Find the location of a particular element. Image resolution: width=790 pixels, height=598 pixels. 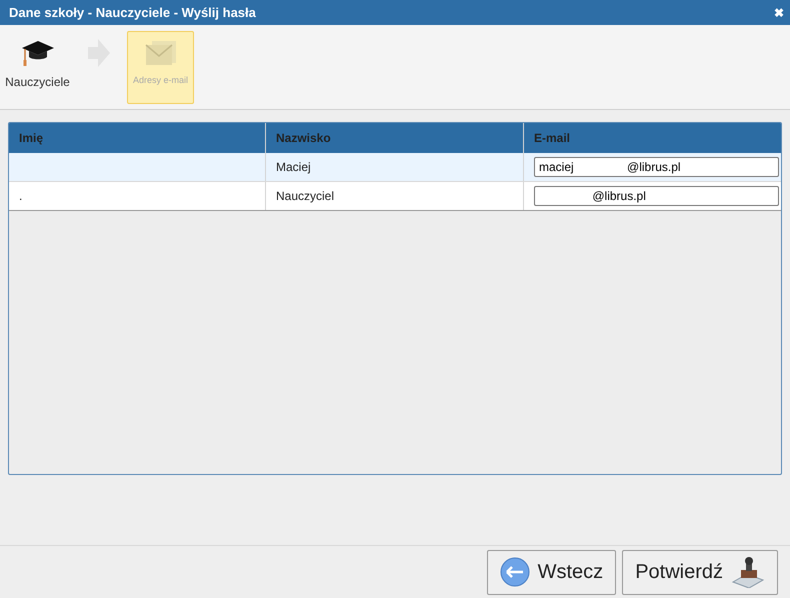

step-button: Nauczyciele is located at coordinates (37, 67).